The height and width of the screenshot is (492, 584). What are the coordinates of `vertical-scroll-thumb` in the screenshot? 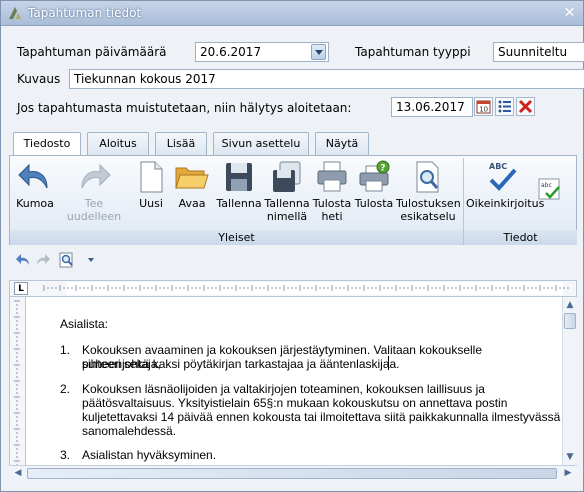 It's located at (570, 321).